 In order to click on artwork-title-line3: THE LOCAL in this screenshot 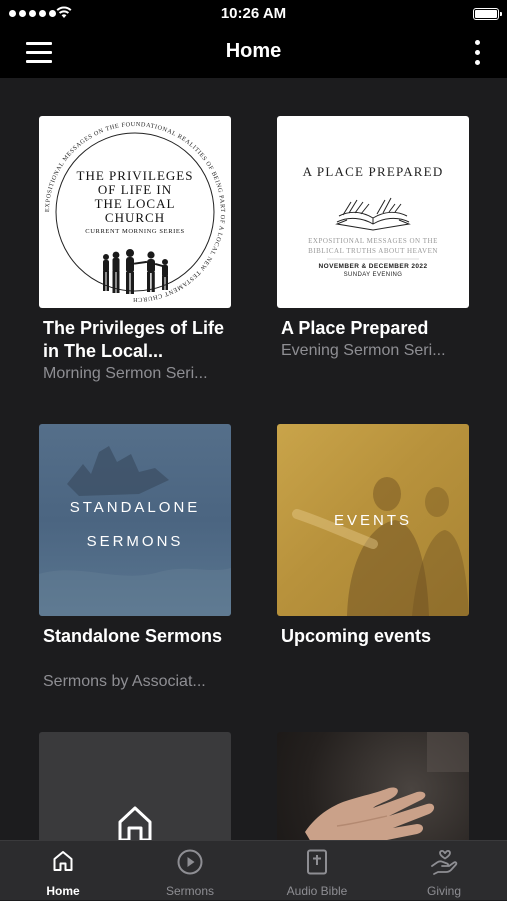, I will do `click(135, 203)`.